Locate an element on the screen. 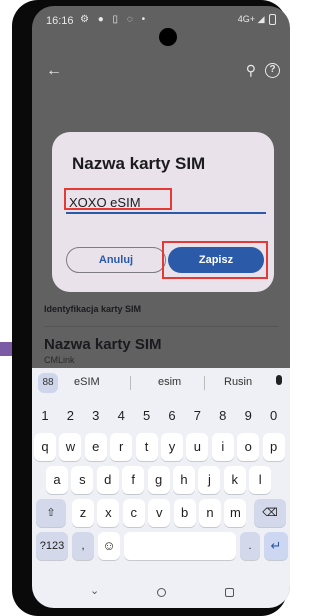  suggestion-item: Rusin is located at coordinates (238, 382).